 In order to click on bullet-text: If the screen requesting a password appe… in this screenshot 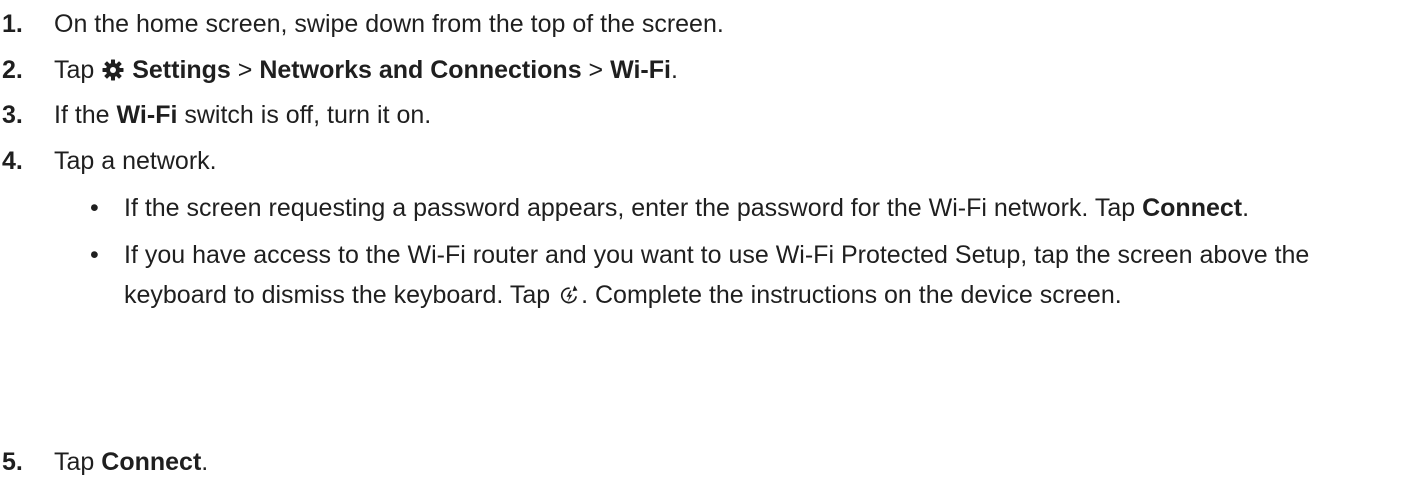, I will do `click(633, 208)`.